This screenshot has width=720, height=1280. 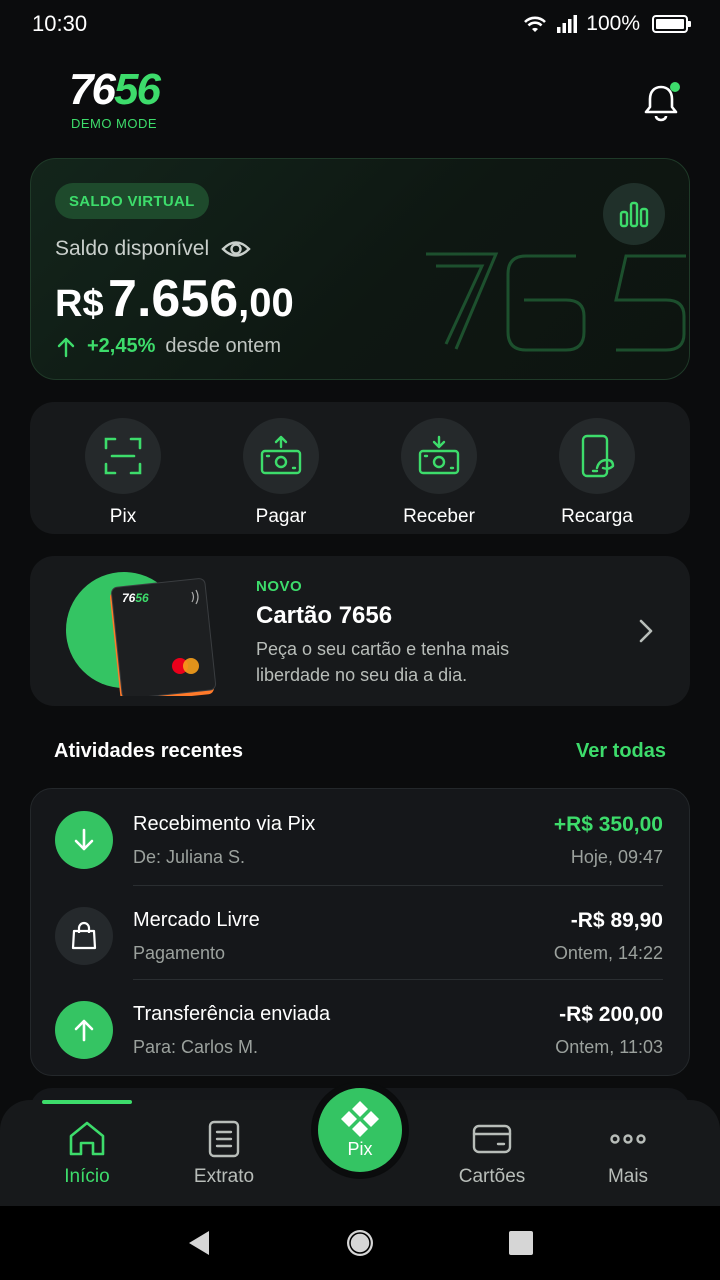 What do you see at coordinates (87, 1138) in the screenshot?
I see `home-icon` at bounding box center [87, 1138].